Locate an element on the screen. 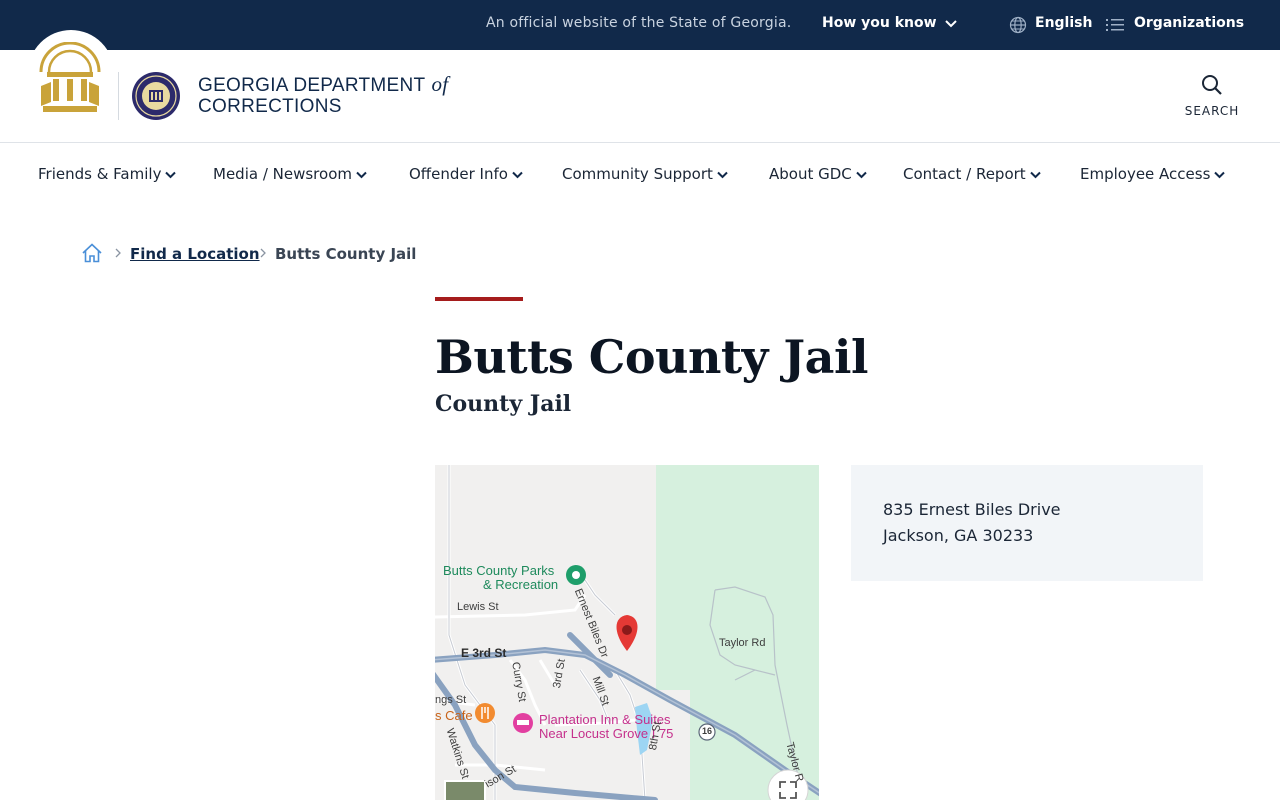 The image size is (1280, 800). brand-title-line1: GEORGIA DEPARTMENT of is located at coordinates (323, 84).